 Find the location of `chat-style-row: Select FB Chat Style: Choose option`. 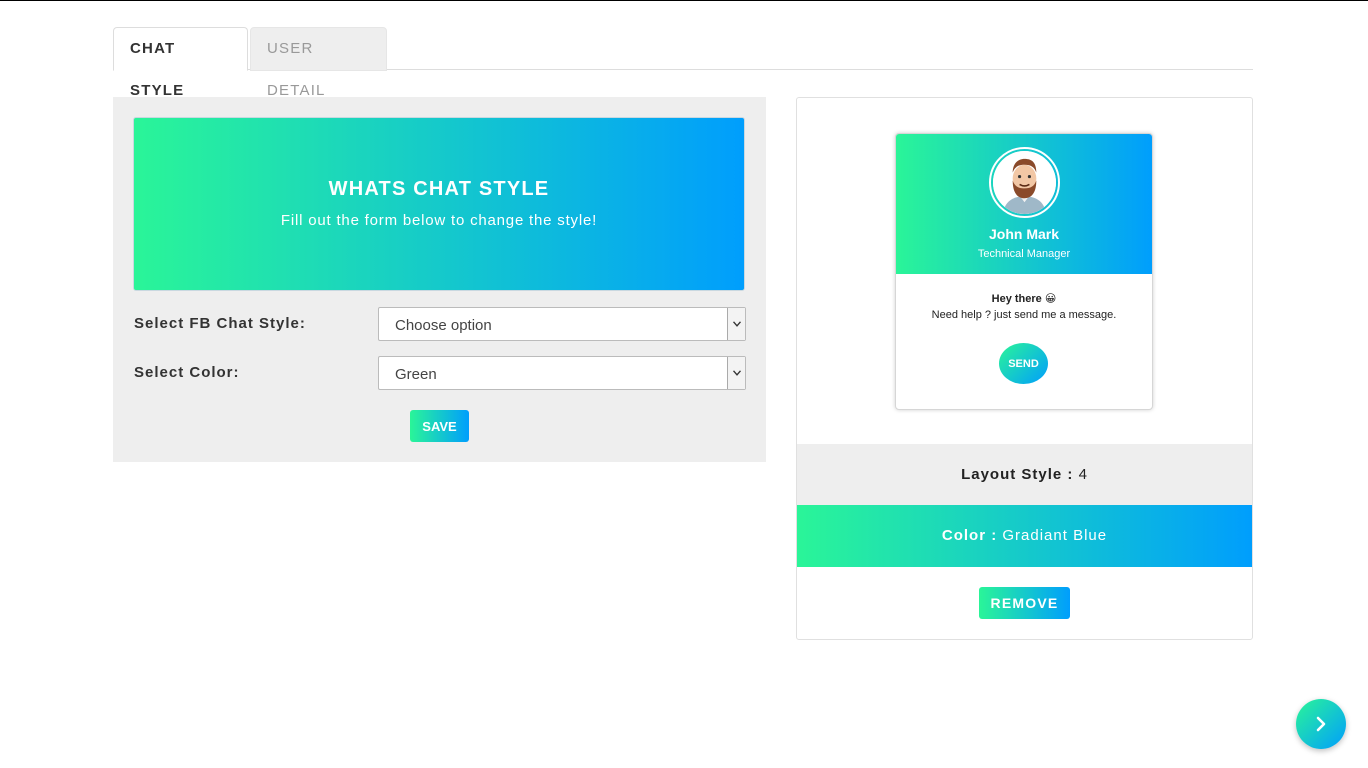

chat-style-row: Select FB Chat Style: Choose option is located at coordinates (439, 324).